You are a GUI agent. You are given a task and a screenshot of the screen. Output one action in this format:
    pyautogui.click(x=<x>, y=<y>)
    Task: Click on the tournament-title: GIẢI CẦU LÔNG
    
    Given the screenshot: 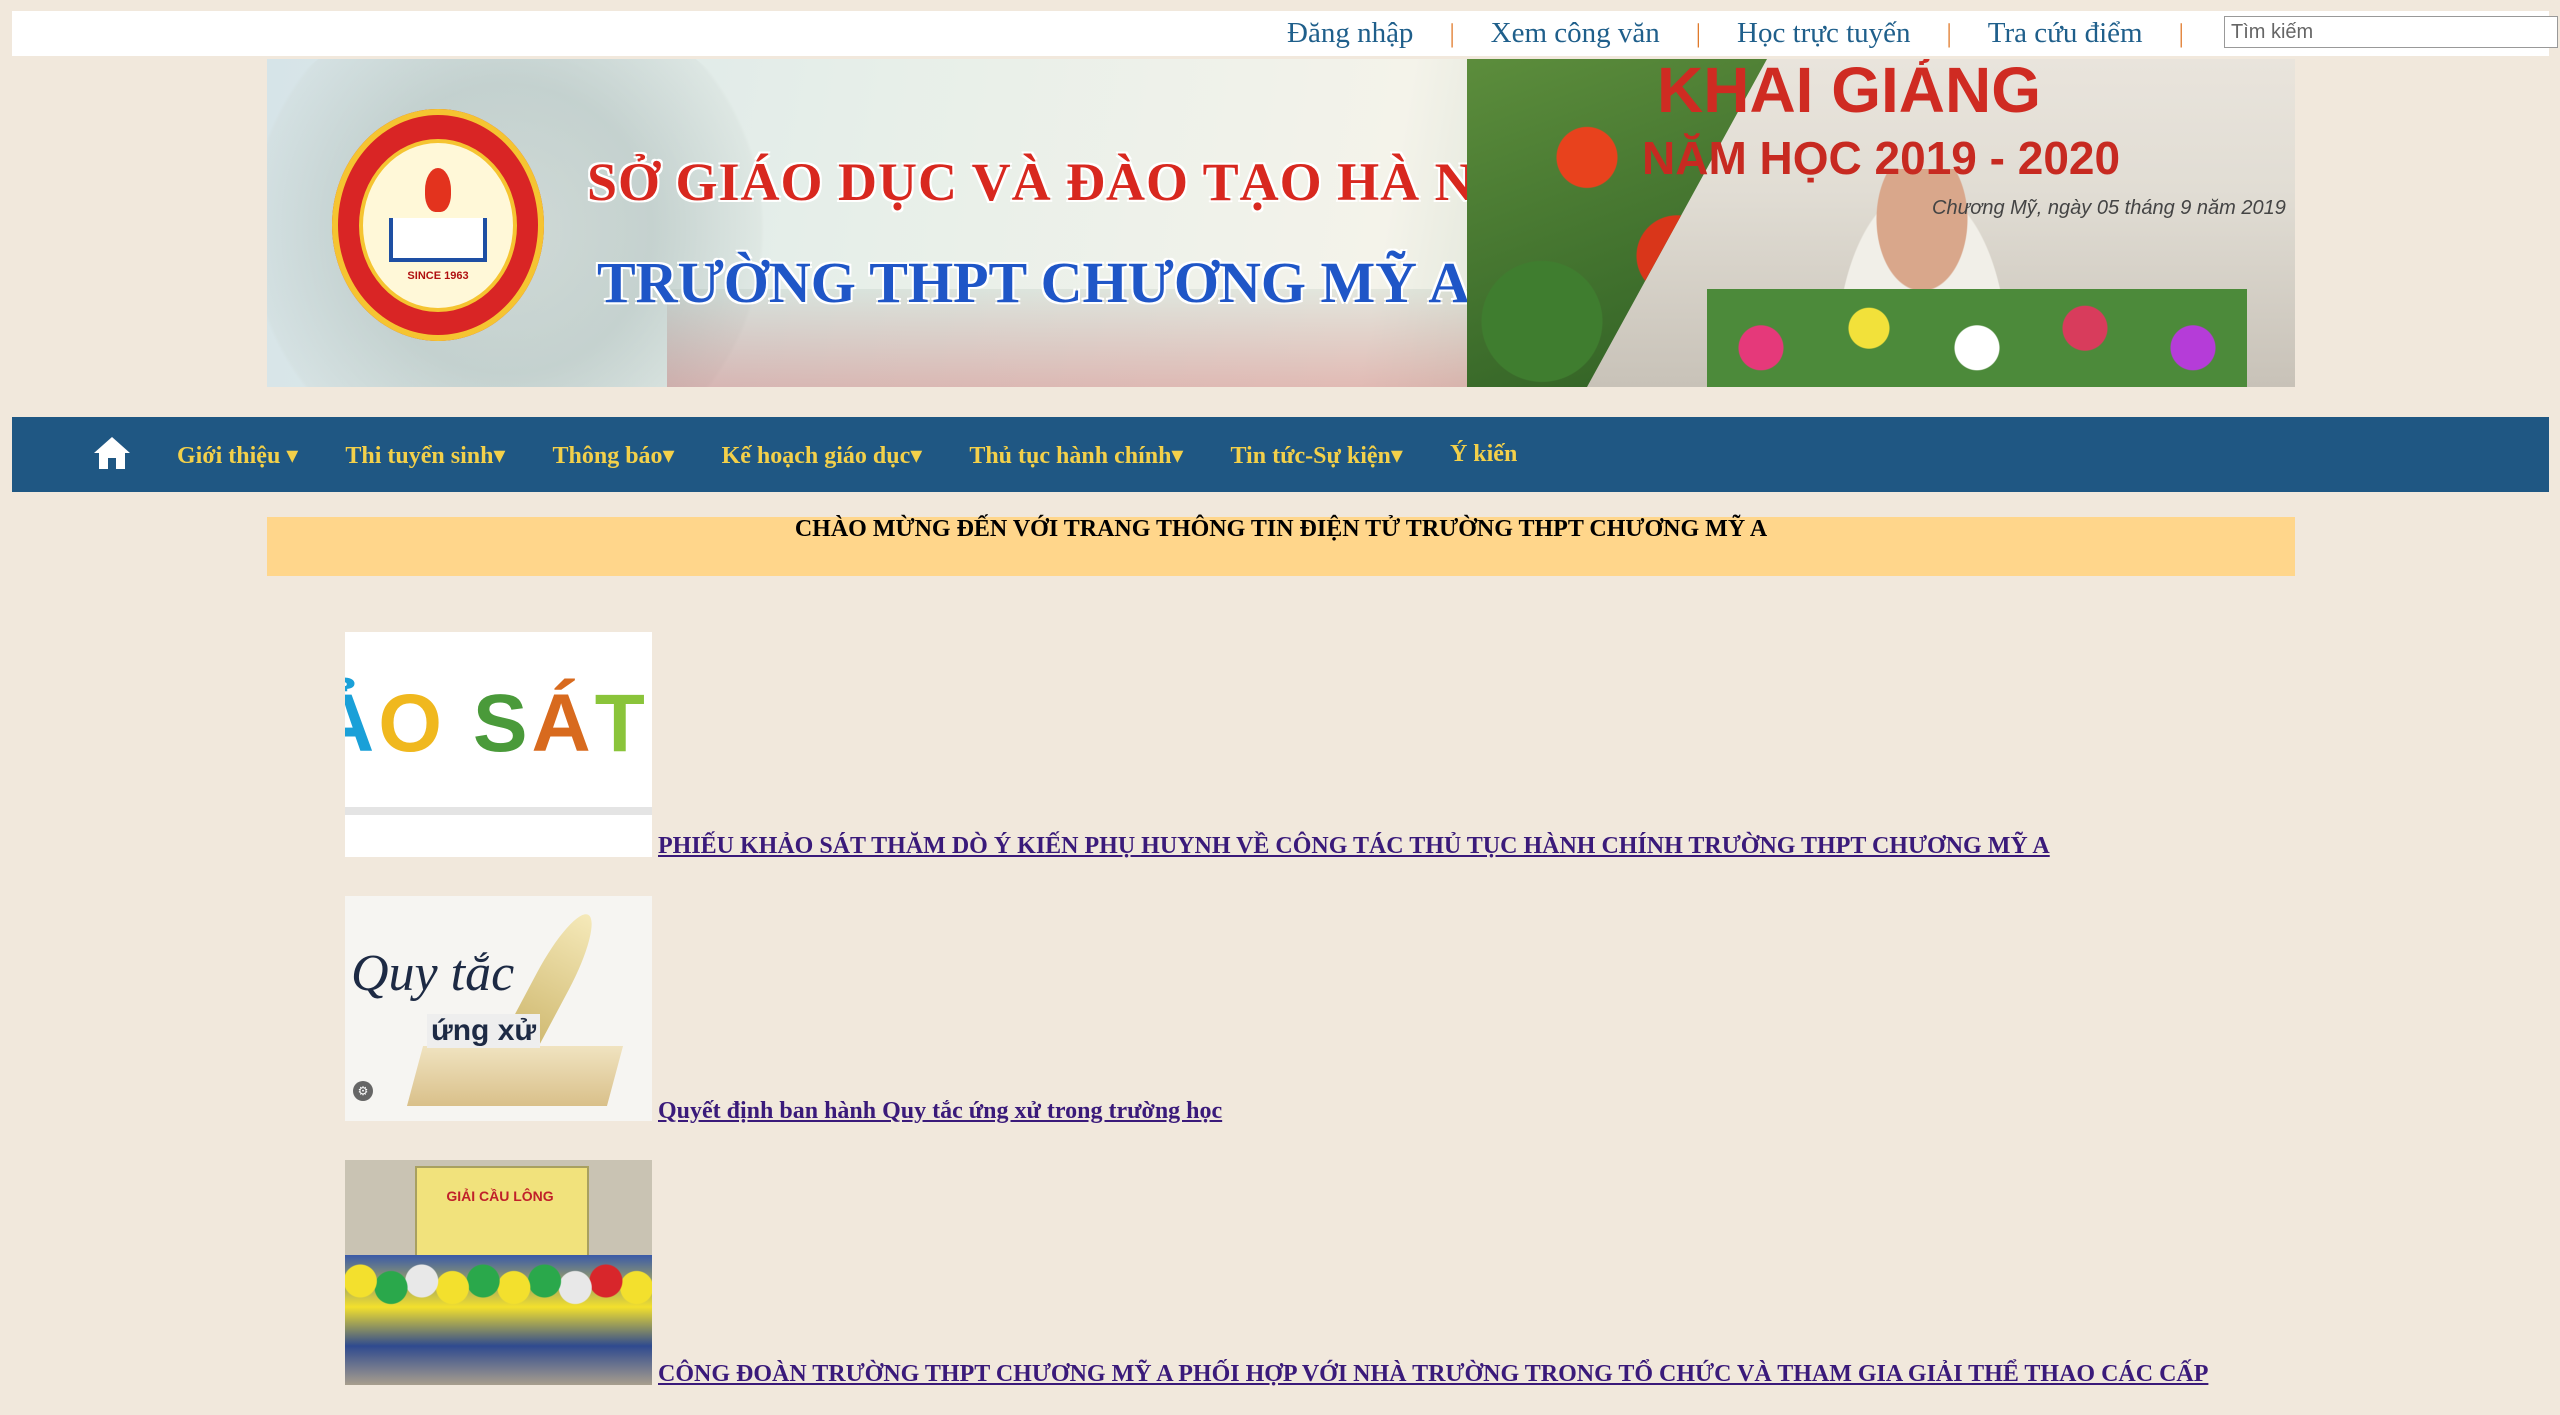 What is the action you would take?
    pyautogui.click(x=500, y=1196)
    